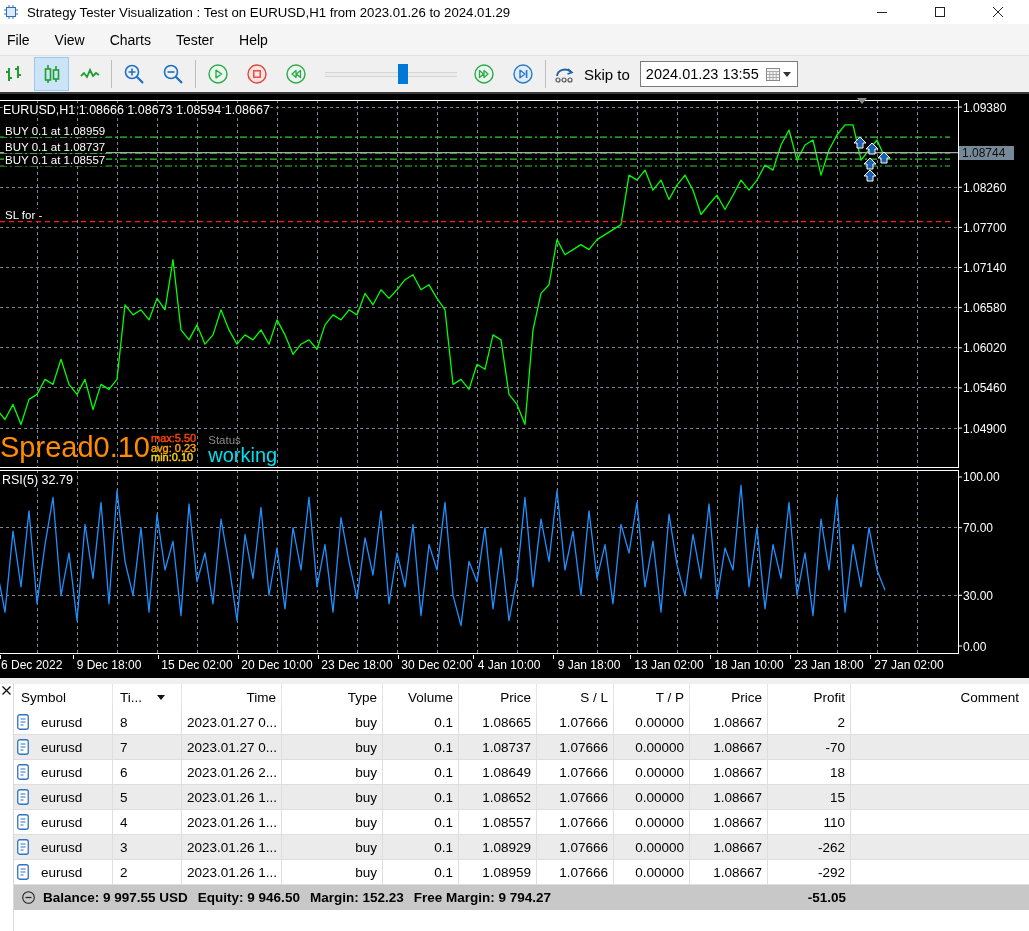 The height and width of the screenshot is (931, 1029). What do you see at coordinates (985, 187) in the screenshot?
I see `price-axis-label: 1.08260` at bounding box center [985, 187].